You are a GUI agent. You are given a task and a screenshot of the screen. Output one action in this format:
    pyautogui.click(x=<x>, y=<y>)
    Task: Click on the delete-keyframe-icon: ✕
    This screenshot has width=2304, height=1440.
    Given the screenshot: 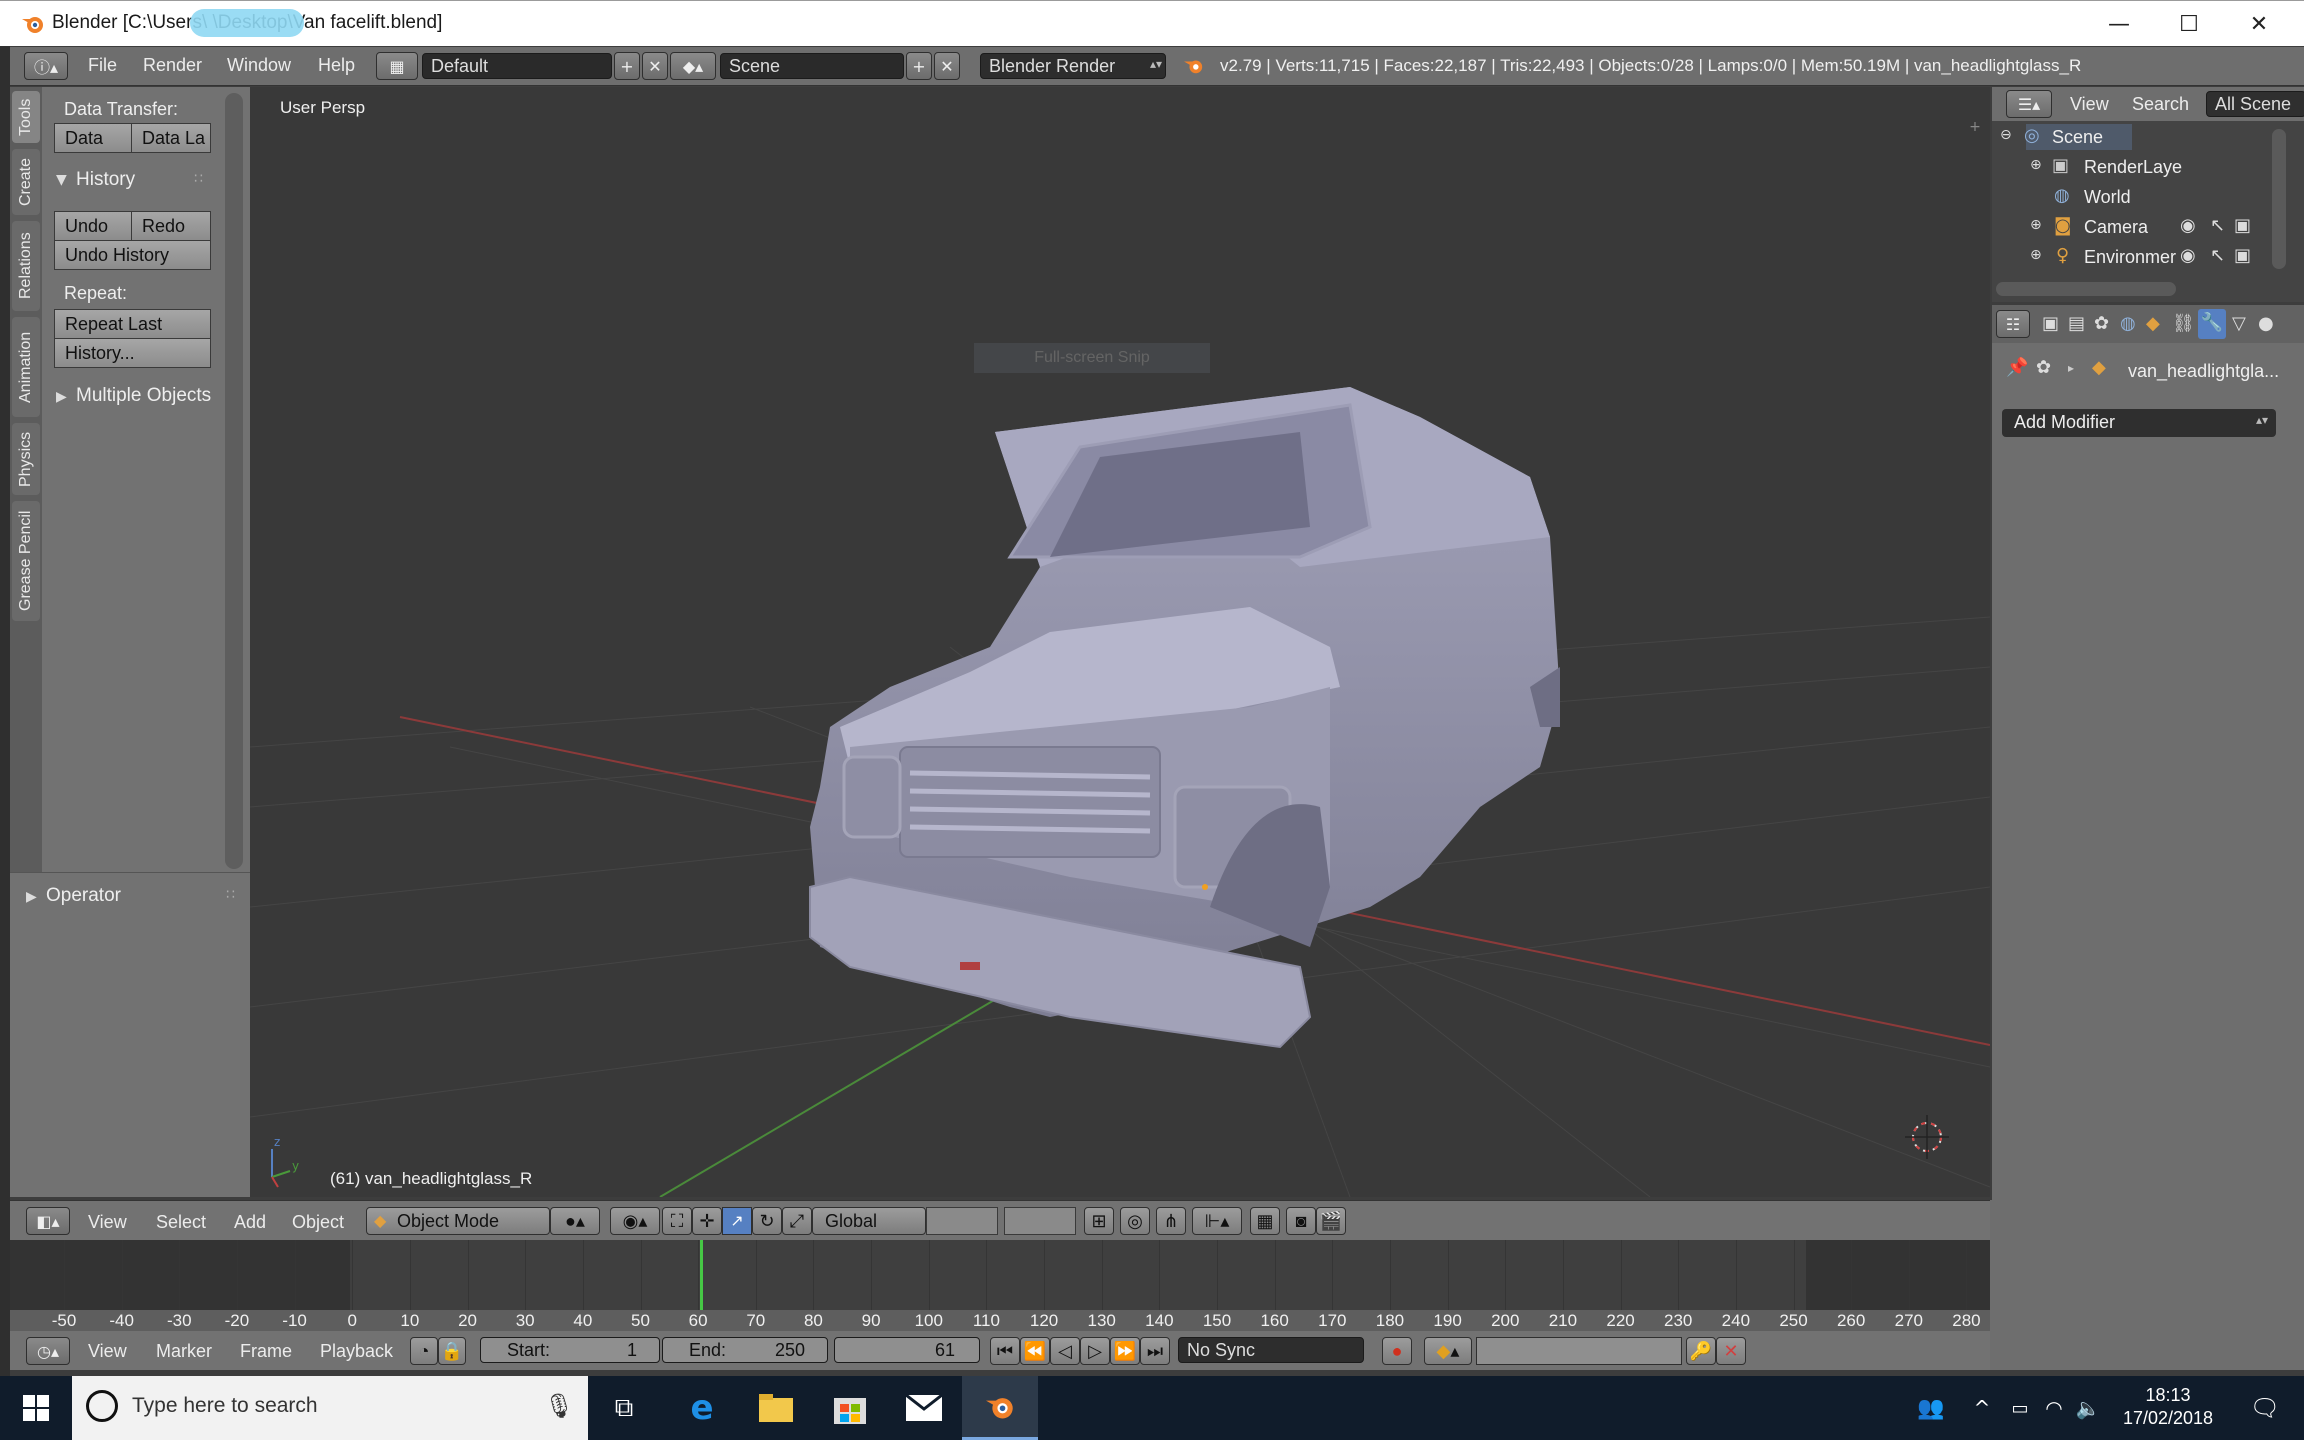 What is the action you would take?
    pyautogui.click(x=1731, y=1351)
    